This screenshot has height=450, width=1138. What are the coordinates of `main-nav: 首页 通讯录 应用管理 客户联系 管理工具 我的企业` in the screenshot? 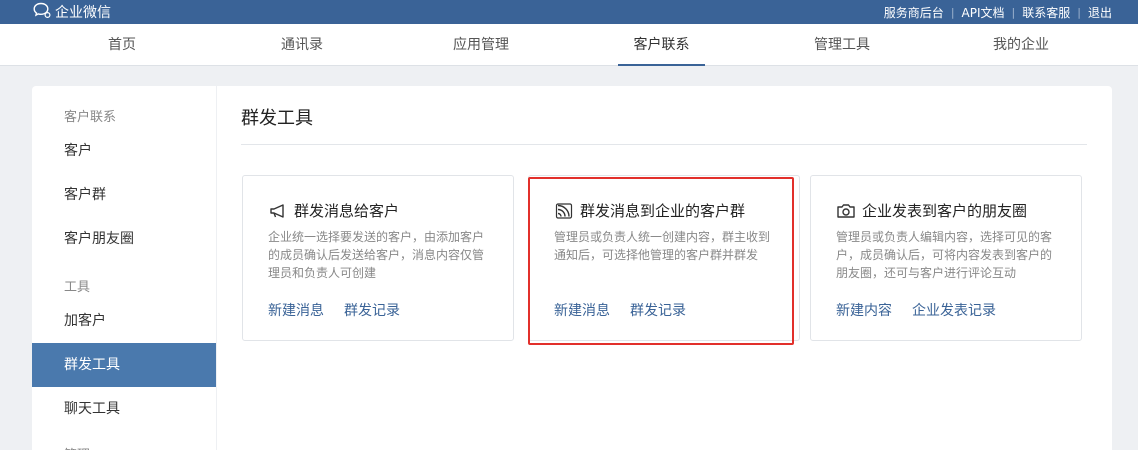 It's located at (569, 45).